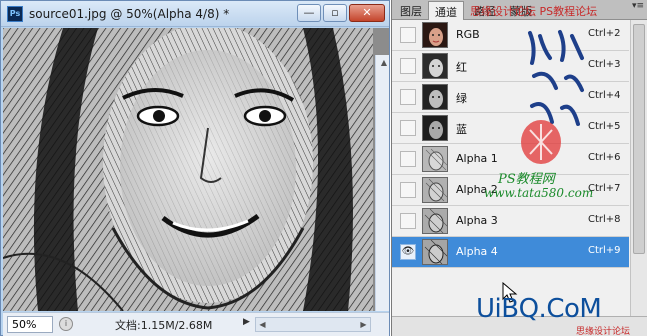 The height and width of the screenshot is (336, 647). Describe the element at coordinates (604, 33) in the screenshot. I see `channel-shortcut: Ctrl+2` at that location.